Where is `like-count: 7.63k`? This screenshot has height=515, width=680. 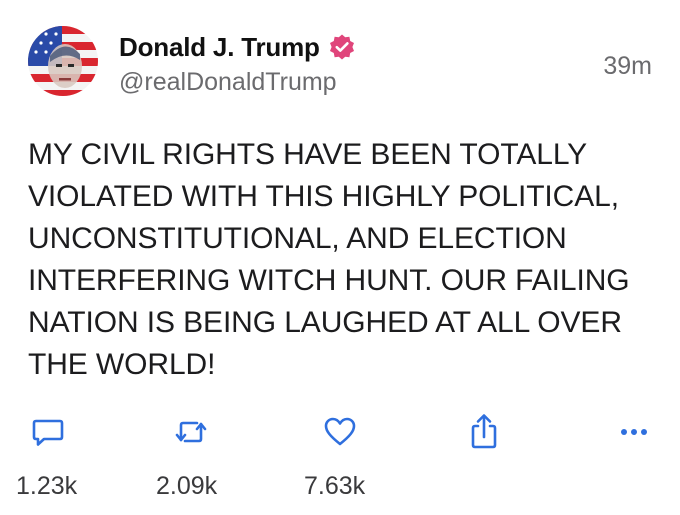
like-count: 7.63k is located at coordinates (335, 486).